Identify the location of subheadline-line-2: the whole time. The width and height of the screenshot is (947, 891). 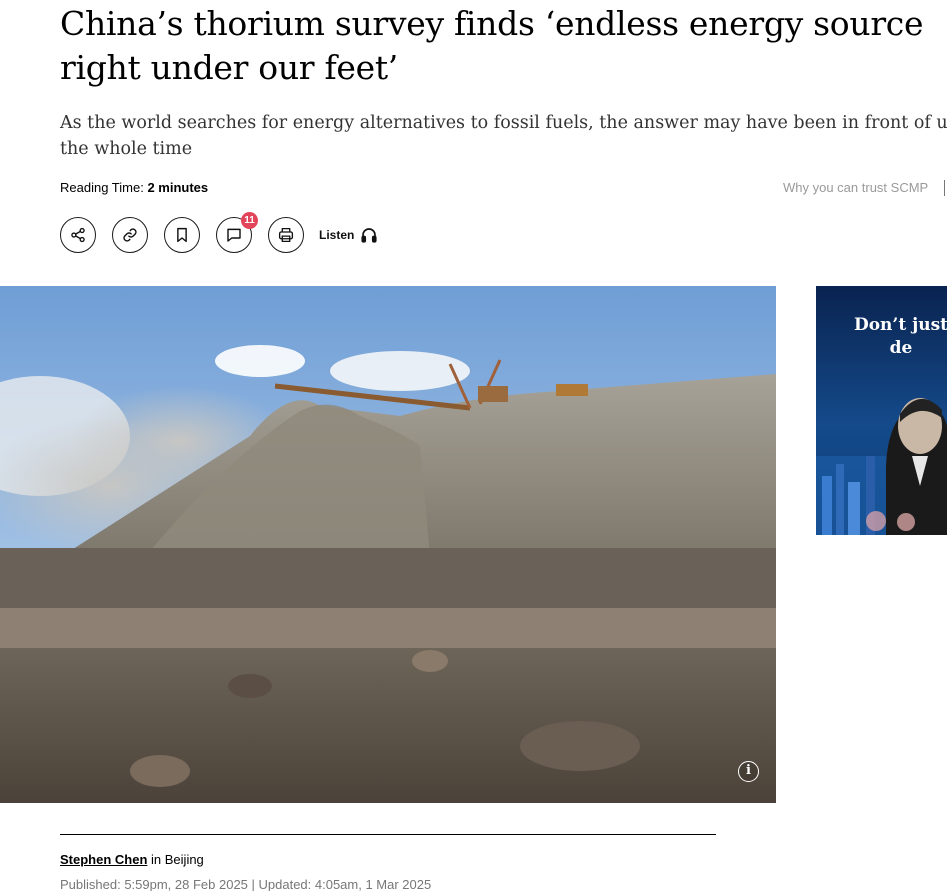
(126, 149).